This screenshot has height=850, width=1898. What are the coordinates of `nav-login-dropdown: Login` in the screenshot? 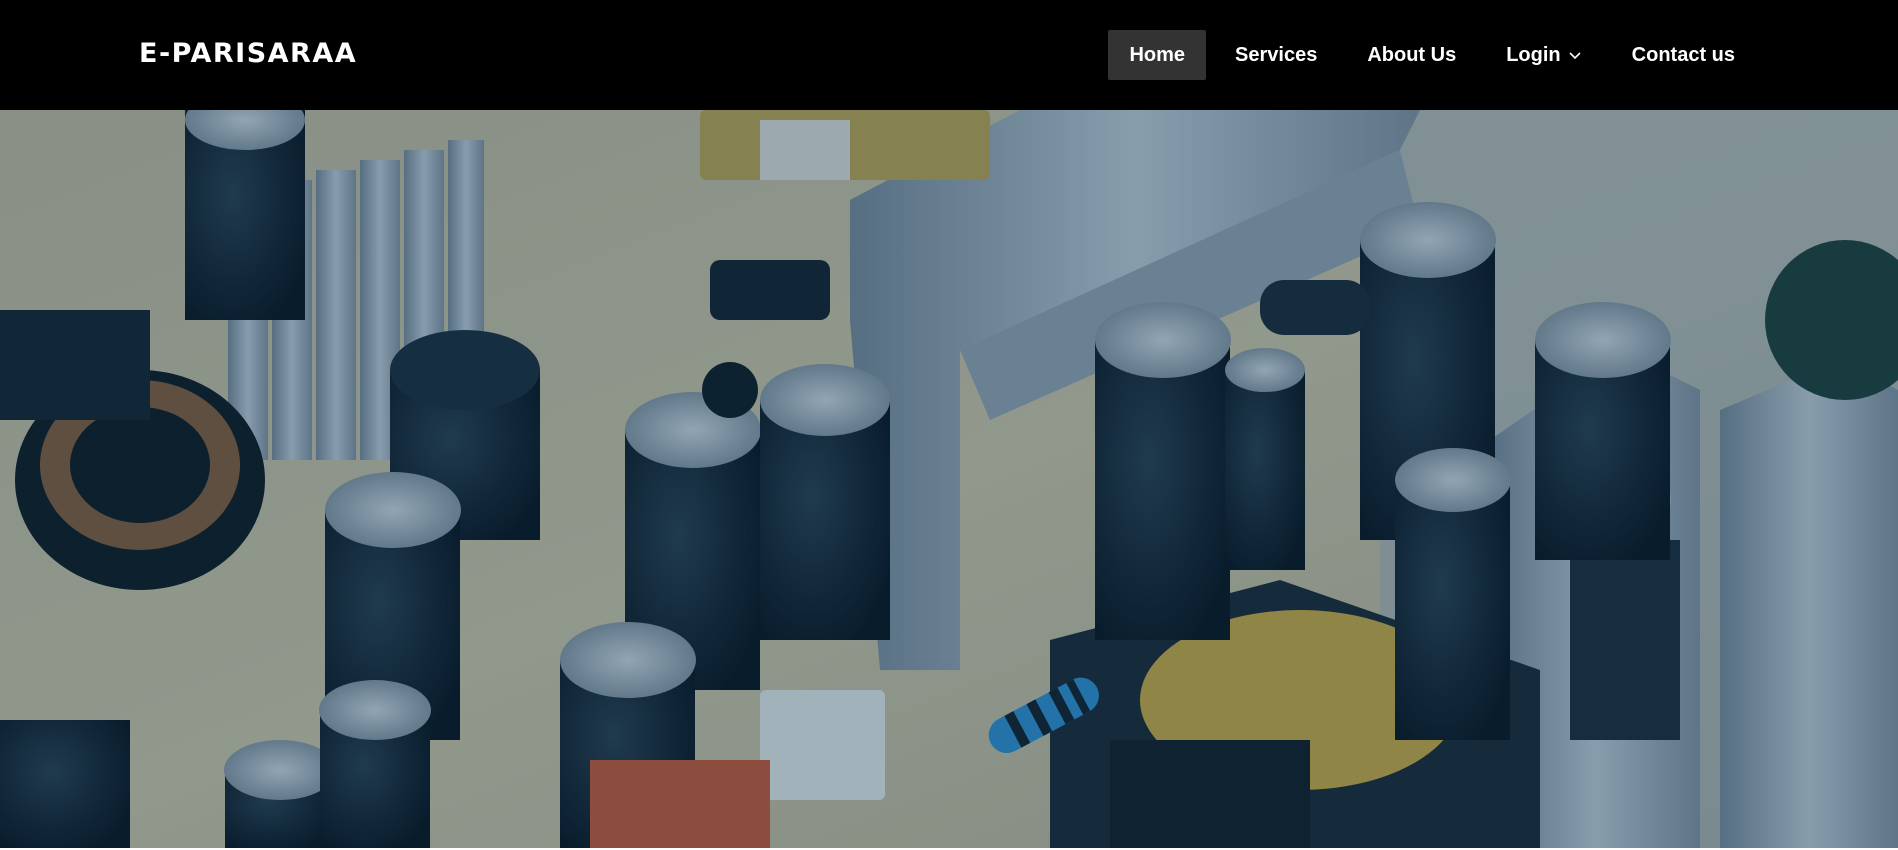 It's located at (1543, 55).